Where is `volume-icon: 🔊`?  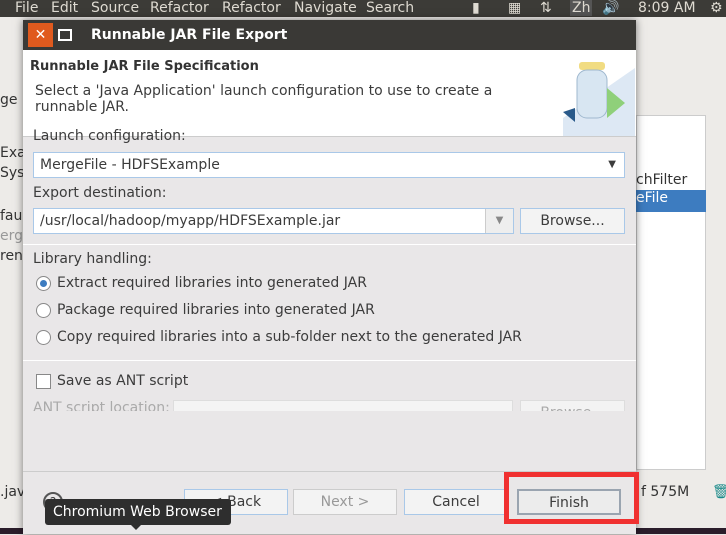 volume-icon: 🔊 is located at coordinates (610, 8).